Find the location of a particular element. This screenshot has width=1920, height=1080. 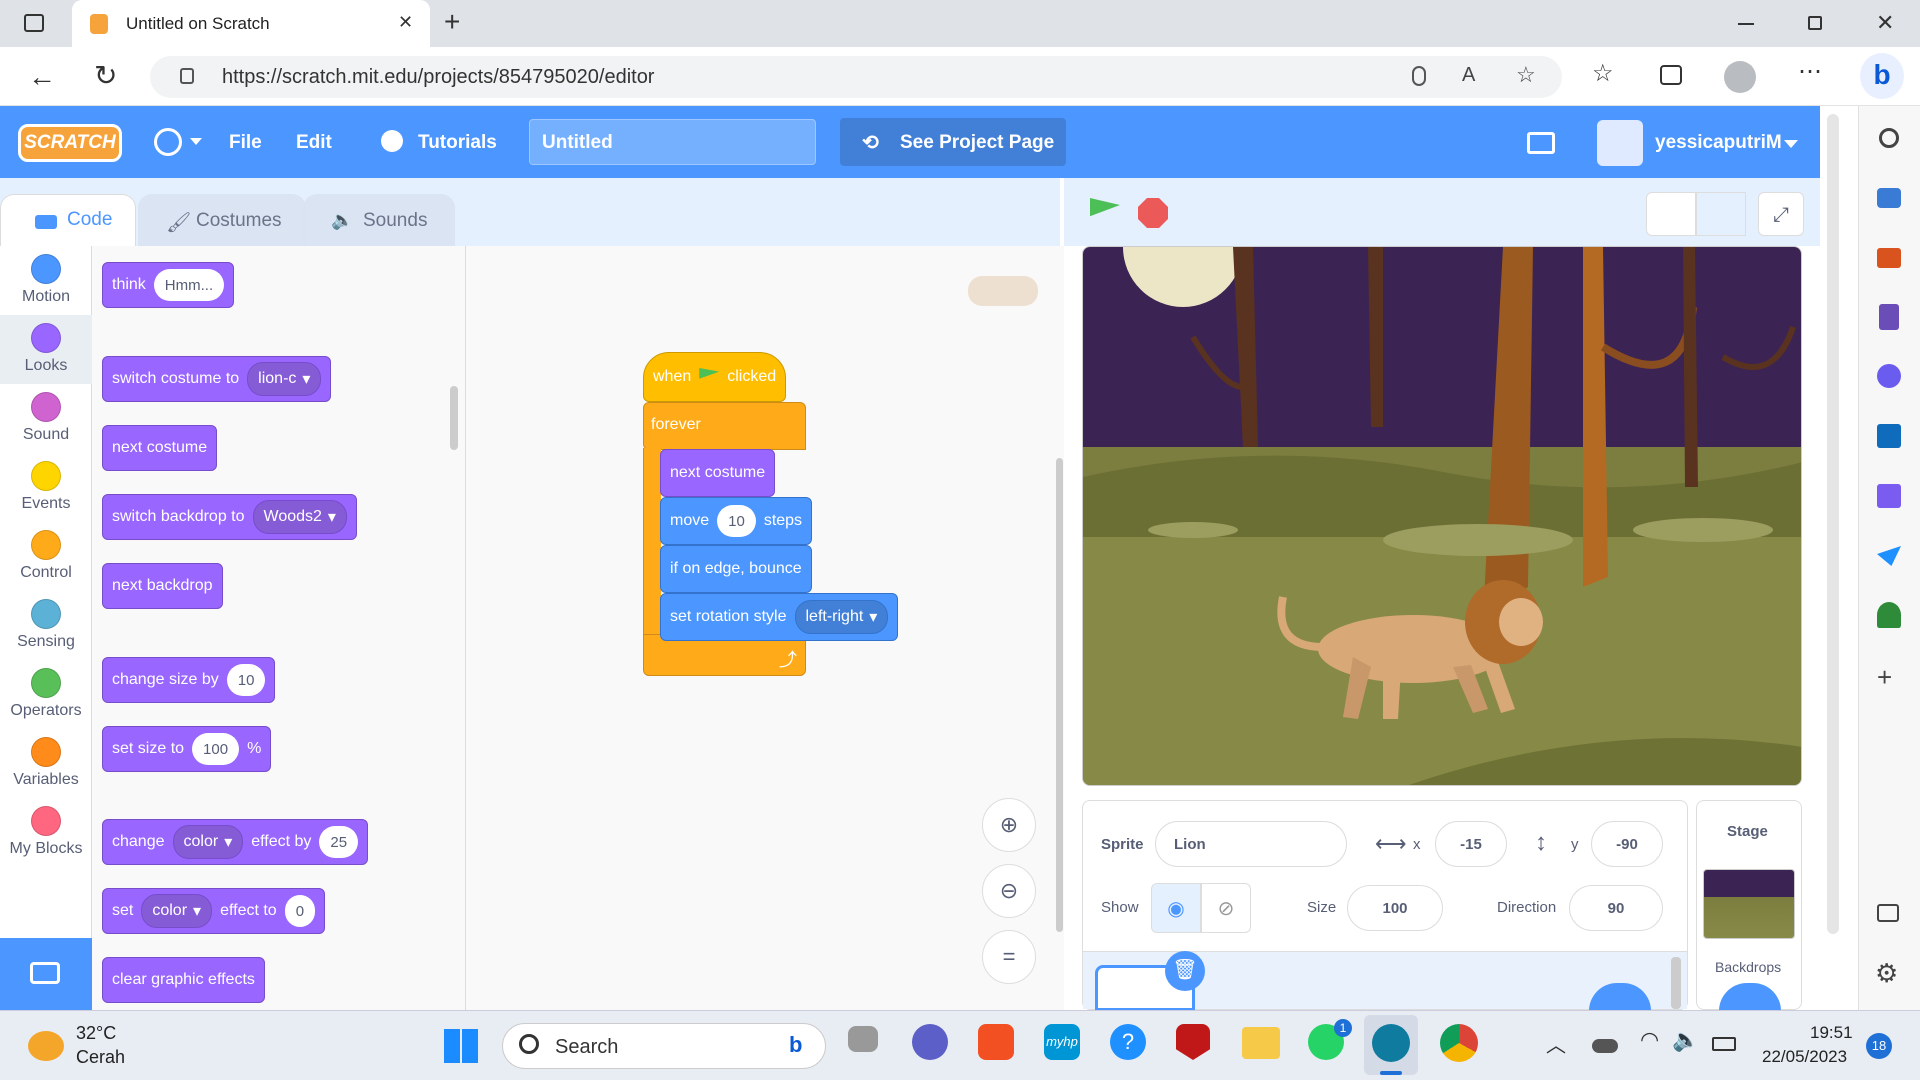

show-hidden-button: ⊘ is located at coordinates (1226, 908).